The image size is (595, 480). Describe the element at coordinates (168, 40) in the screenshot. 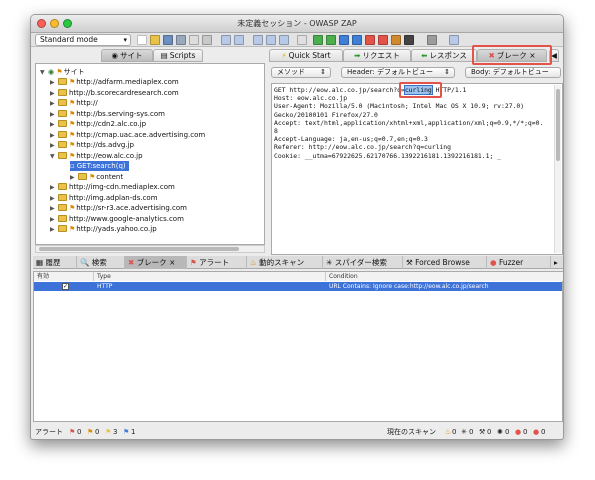

I see `save-session-icon` at that location.